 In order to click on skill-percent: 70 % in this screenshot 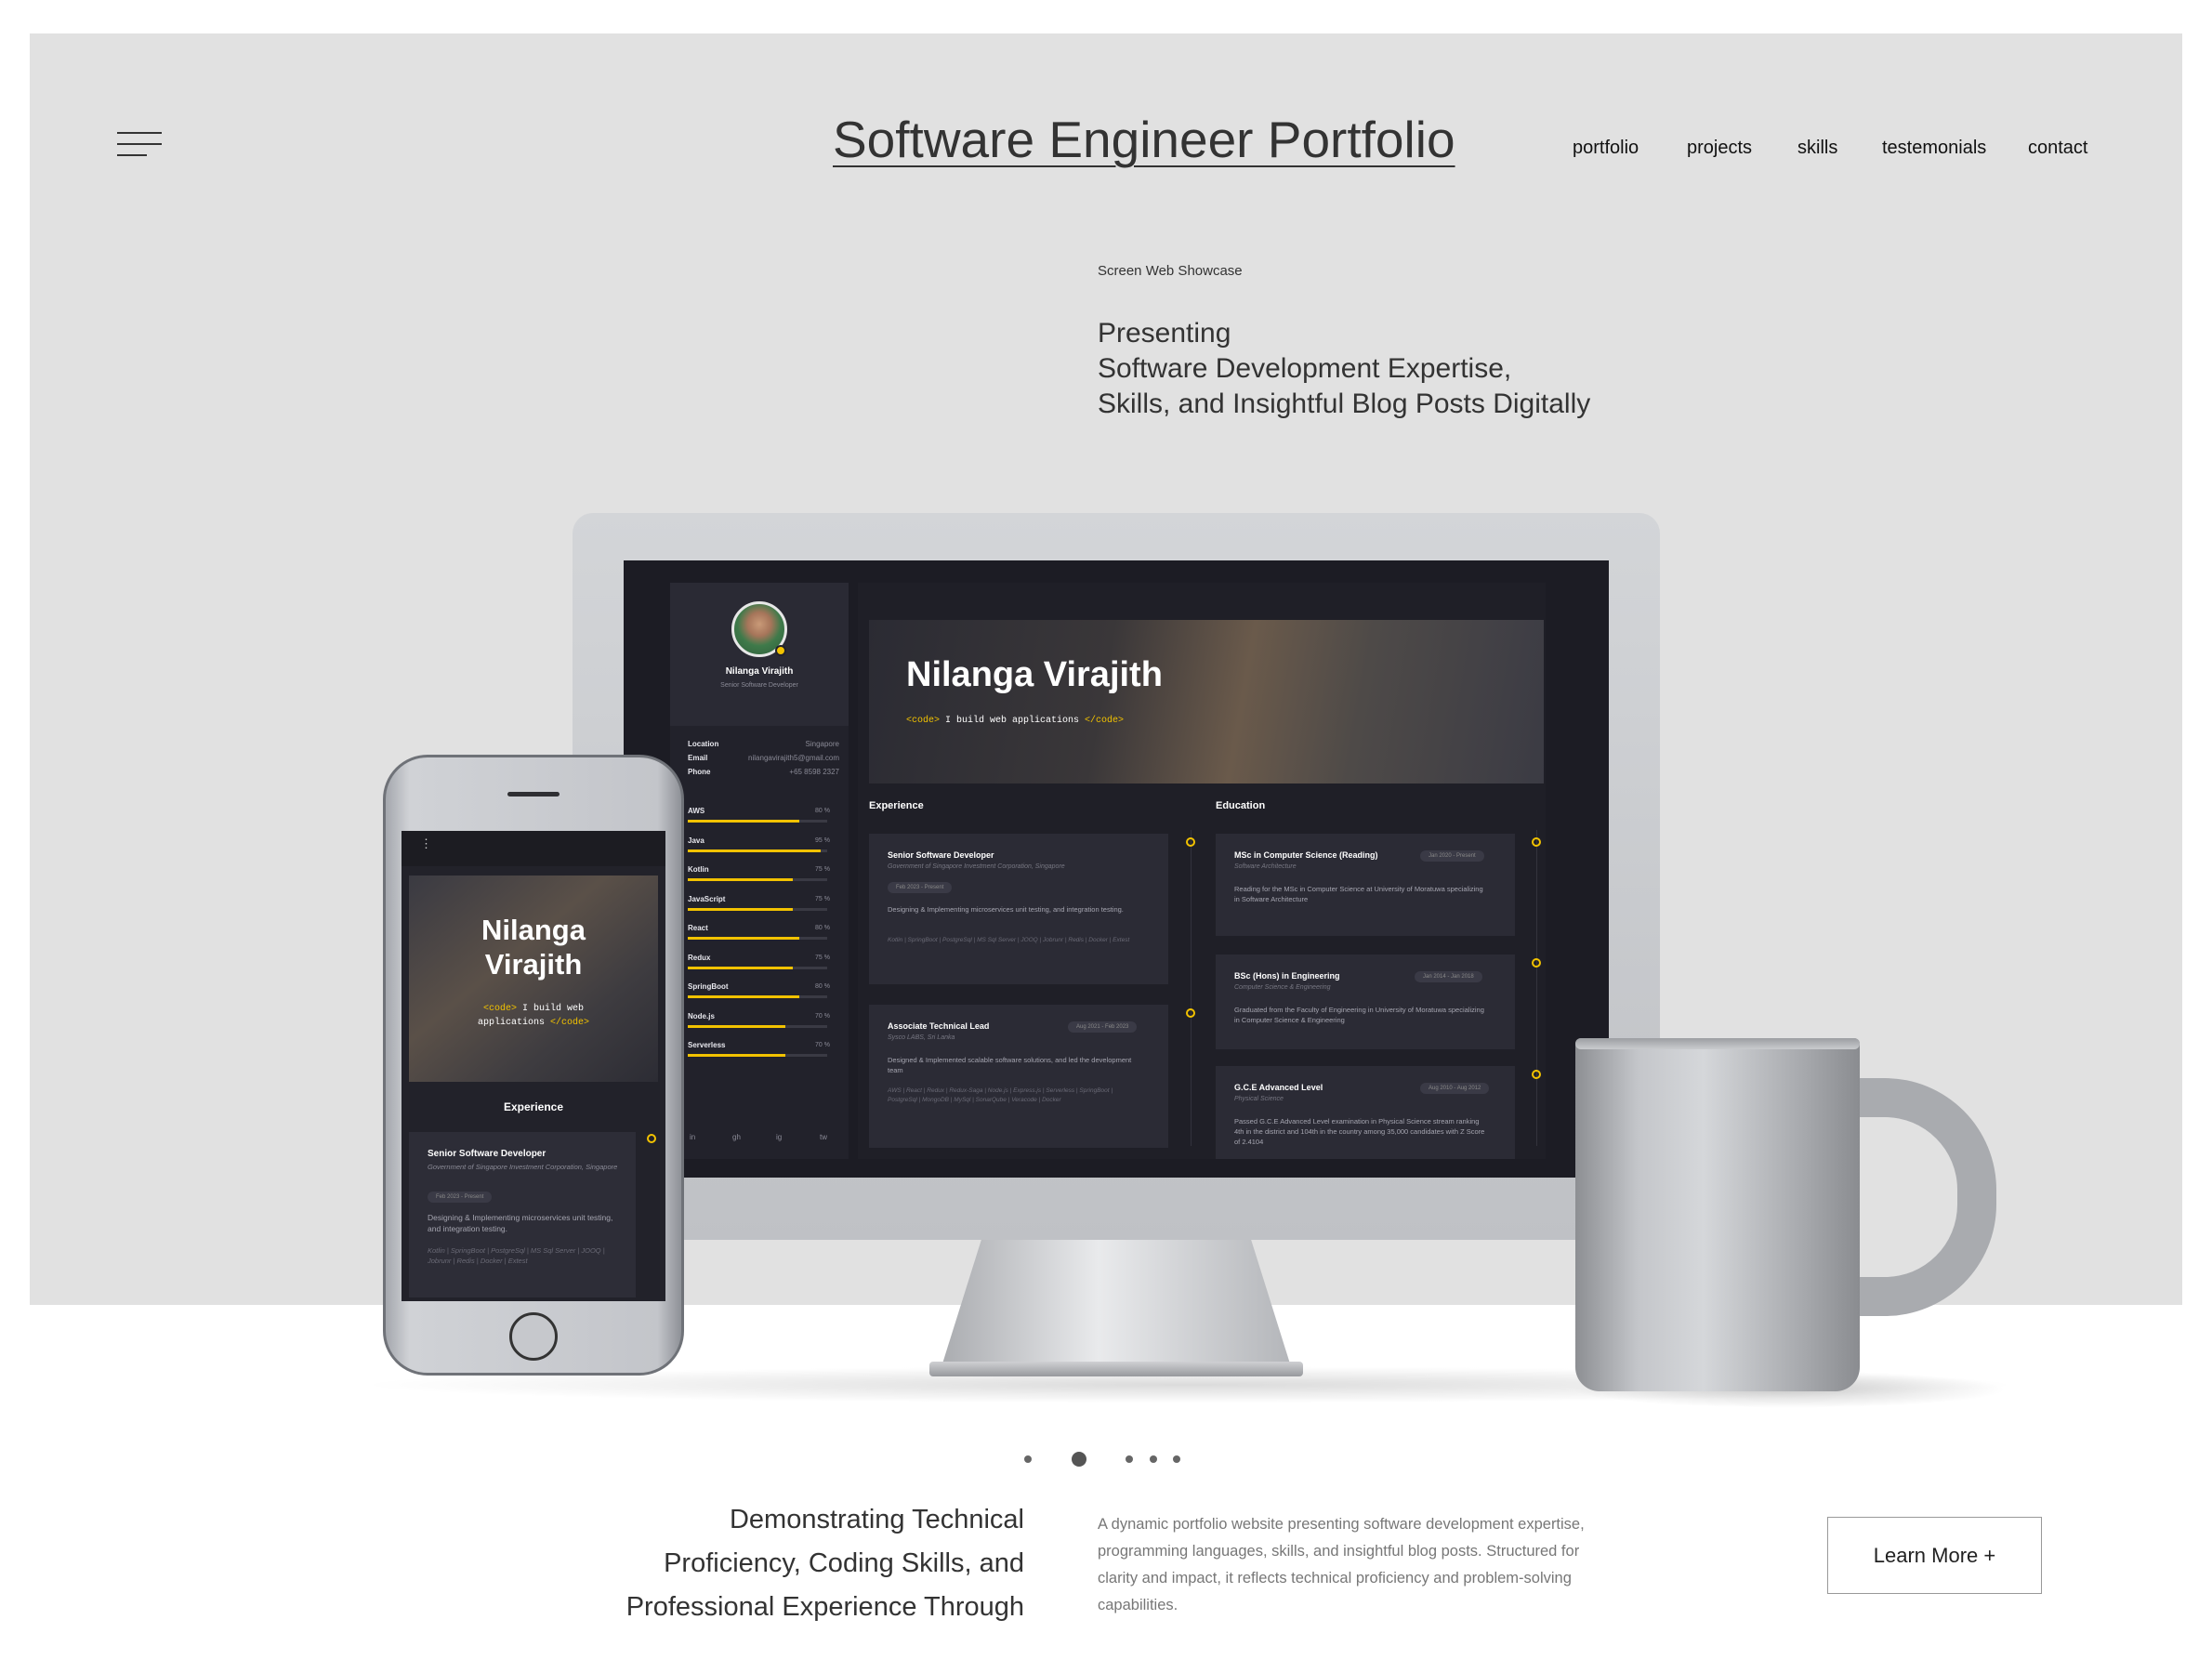, I will do `click(822, 1016)`.